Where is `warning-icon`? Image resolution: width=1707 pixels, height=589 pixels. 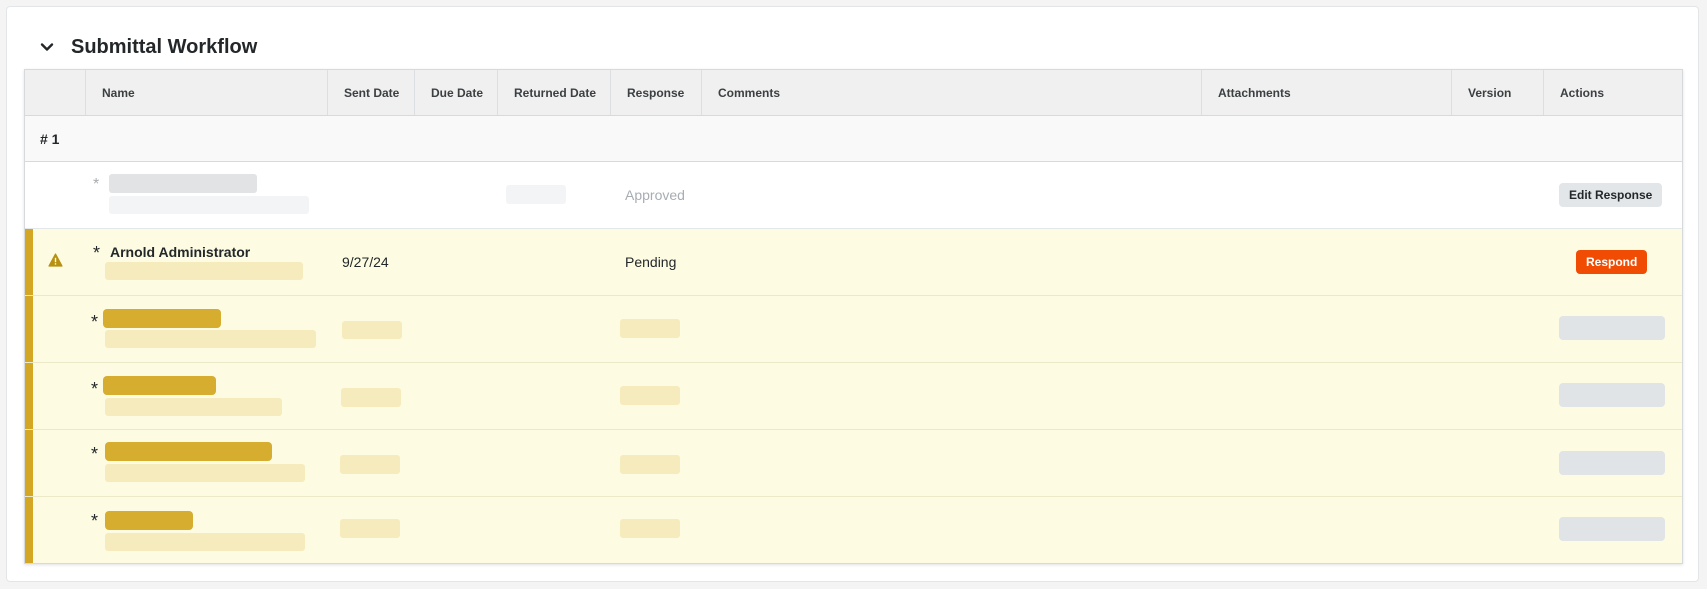
warning-icon is located at coordinates (55, 260).